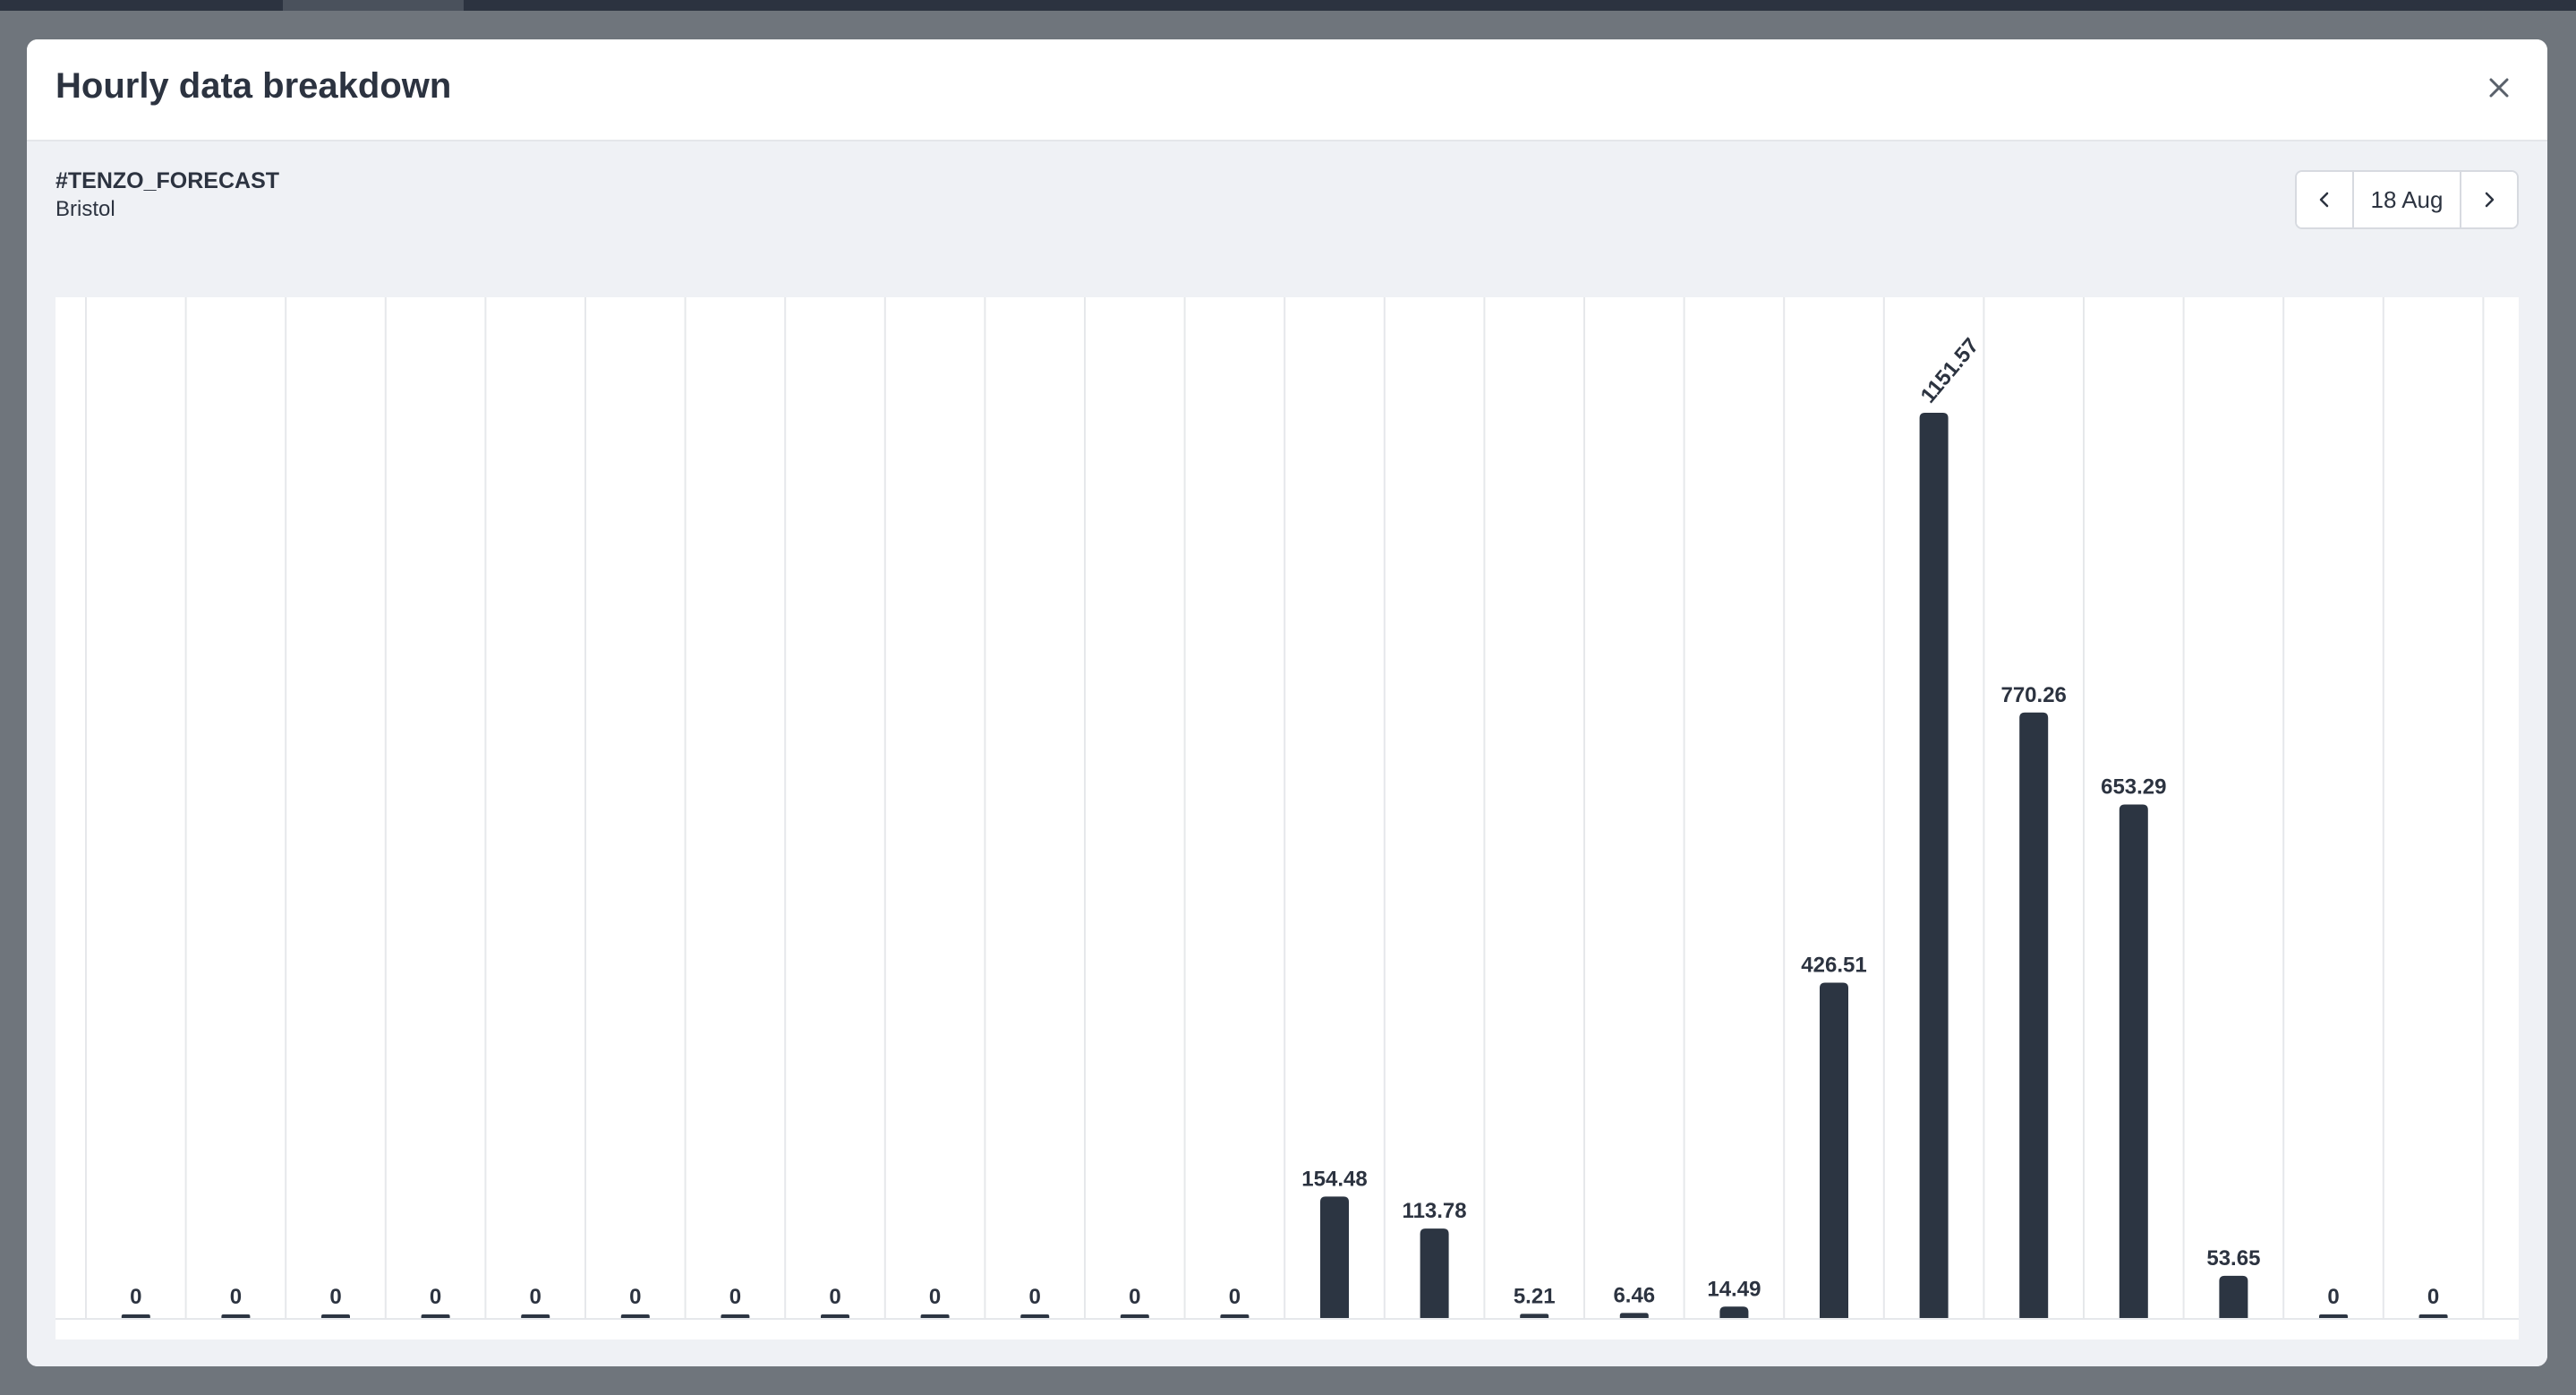  Describe the element at coordinates (373, 5) in the screenshot. I see `active-tab-indicator` at that location.